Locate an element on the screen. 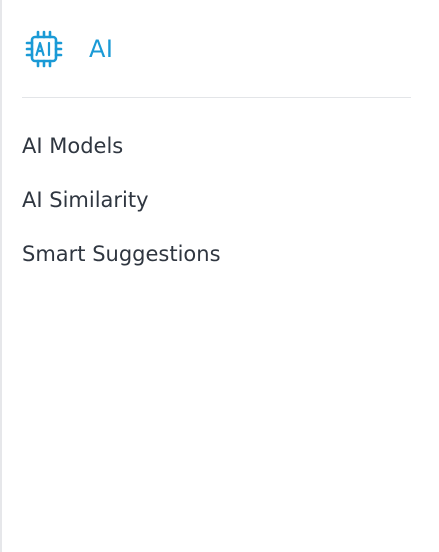 The width and height of the screenshot is (439, 552). ai-chip-icon is located at coordinates (44, 49).